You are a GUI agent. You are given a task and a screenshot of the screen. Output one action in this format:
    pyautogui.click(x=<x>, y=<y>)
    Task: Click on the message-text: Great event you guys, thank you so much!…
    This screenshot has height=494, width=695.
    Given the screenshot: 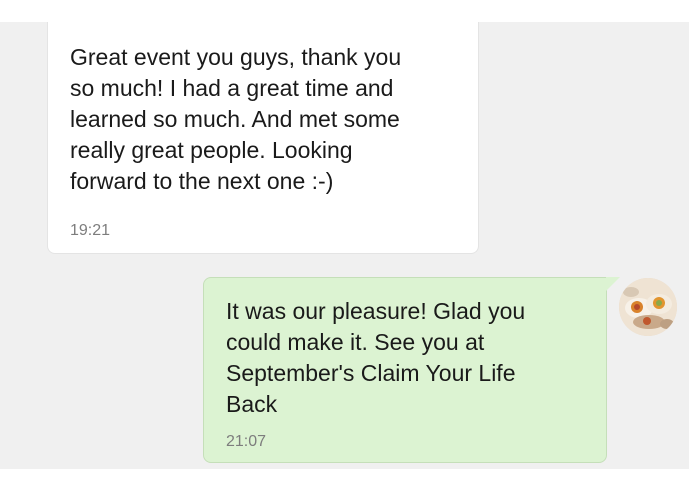 What is the action you would take?
    pyautogui.click(x=236, y=119)
    